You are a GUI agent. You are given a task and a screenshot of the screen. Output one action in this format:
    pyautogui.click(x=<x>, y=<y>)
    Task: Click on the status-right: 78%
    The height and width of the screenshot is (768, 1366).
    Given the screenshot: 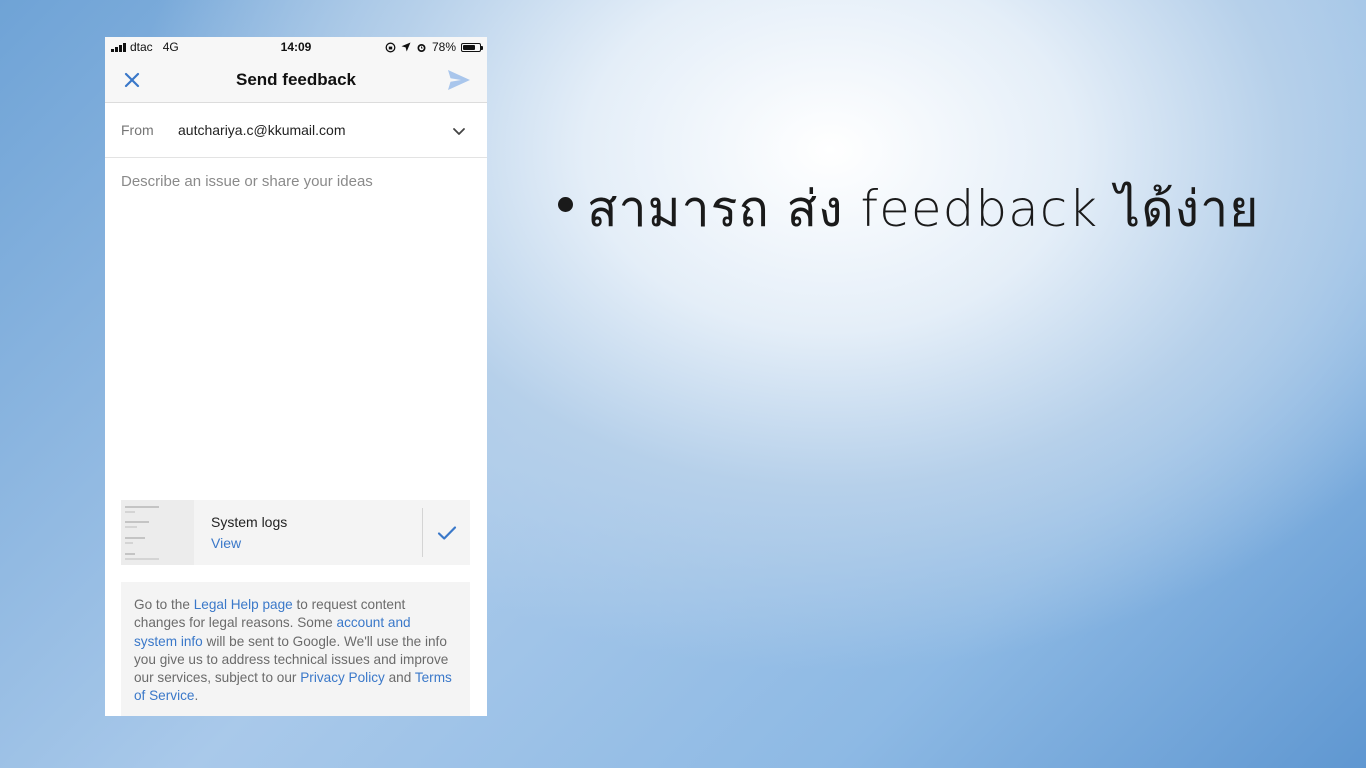 What is the action you would take?
    pyautogui.click(x=434, y=47)
    